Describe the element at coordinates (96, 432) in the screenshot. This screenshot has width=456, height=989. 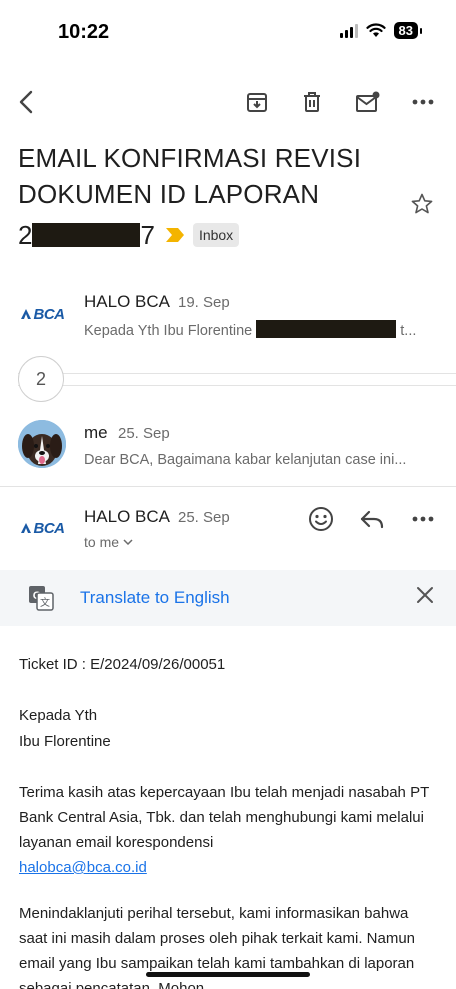
I see `sender-name: me` at that location.